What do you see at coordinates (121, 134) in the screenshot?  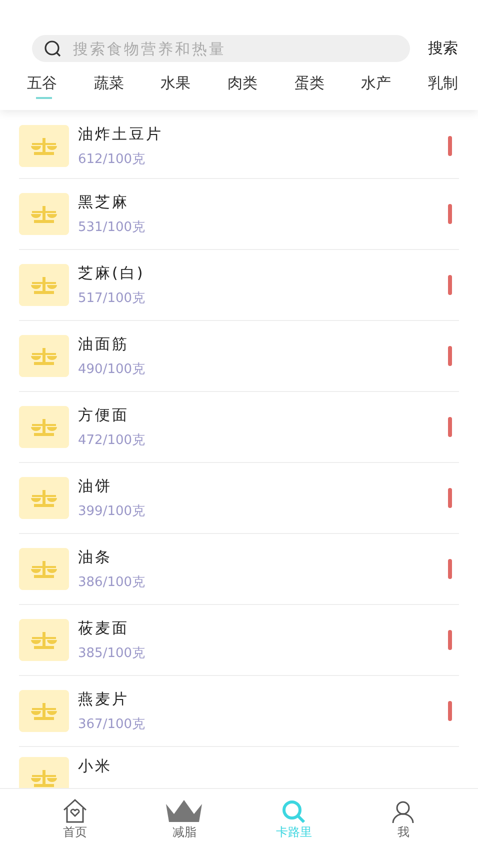 I see `food-name: 油炸土豆片` at bounding box center [121, 134].